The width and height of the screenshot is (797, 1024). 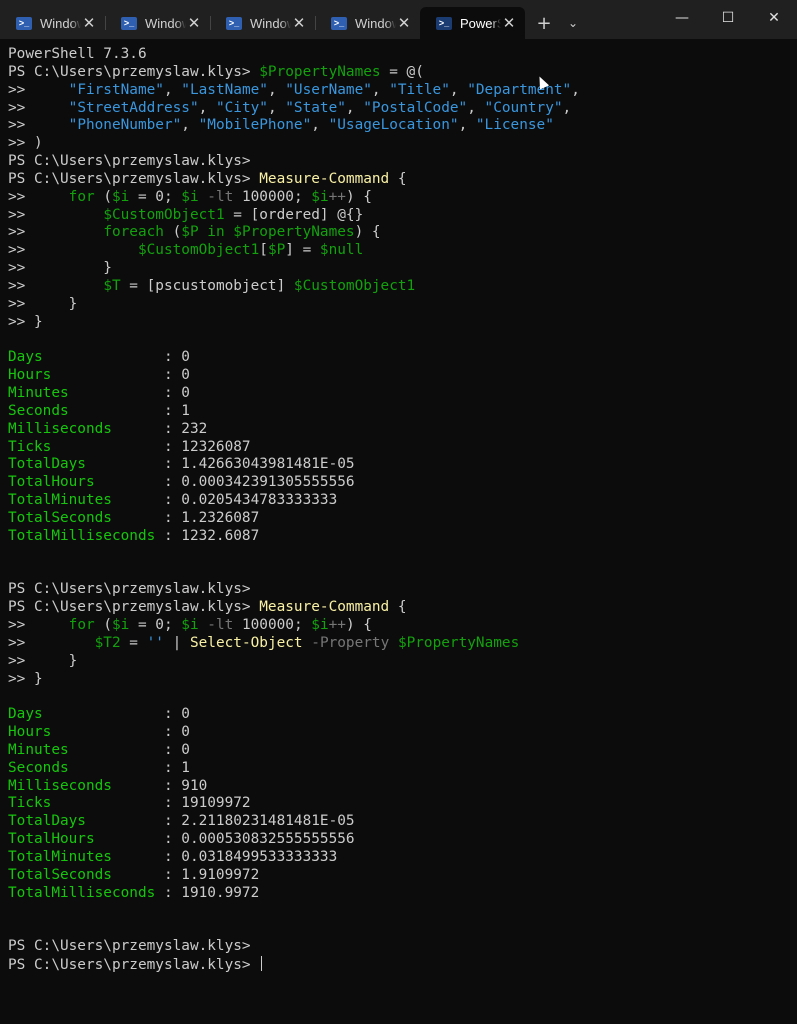 I want to click on terminal-text: $T, so click(x=112, y=285).